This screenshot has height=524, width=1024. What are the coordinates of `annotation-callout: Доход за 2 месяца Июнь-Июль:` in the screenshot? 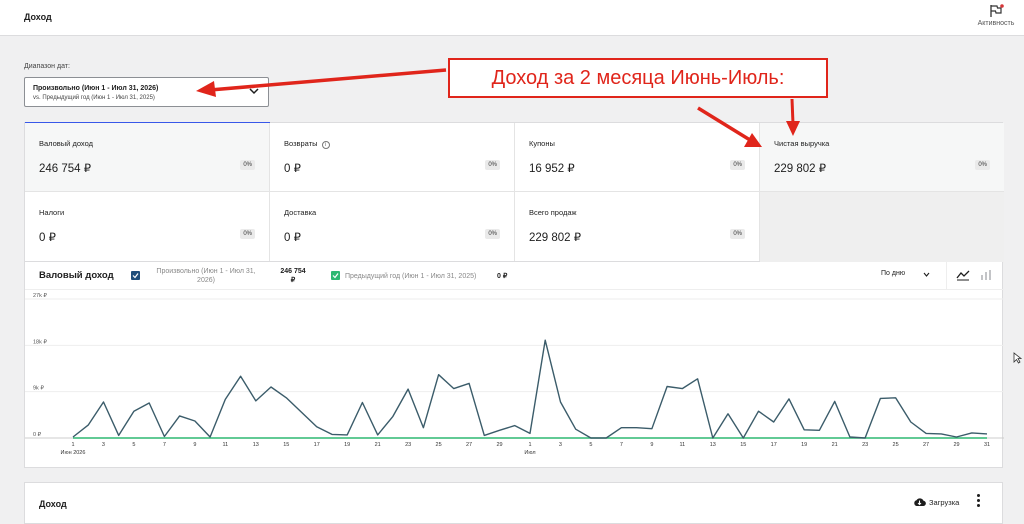 It's located at (638, 78).